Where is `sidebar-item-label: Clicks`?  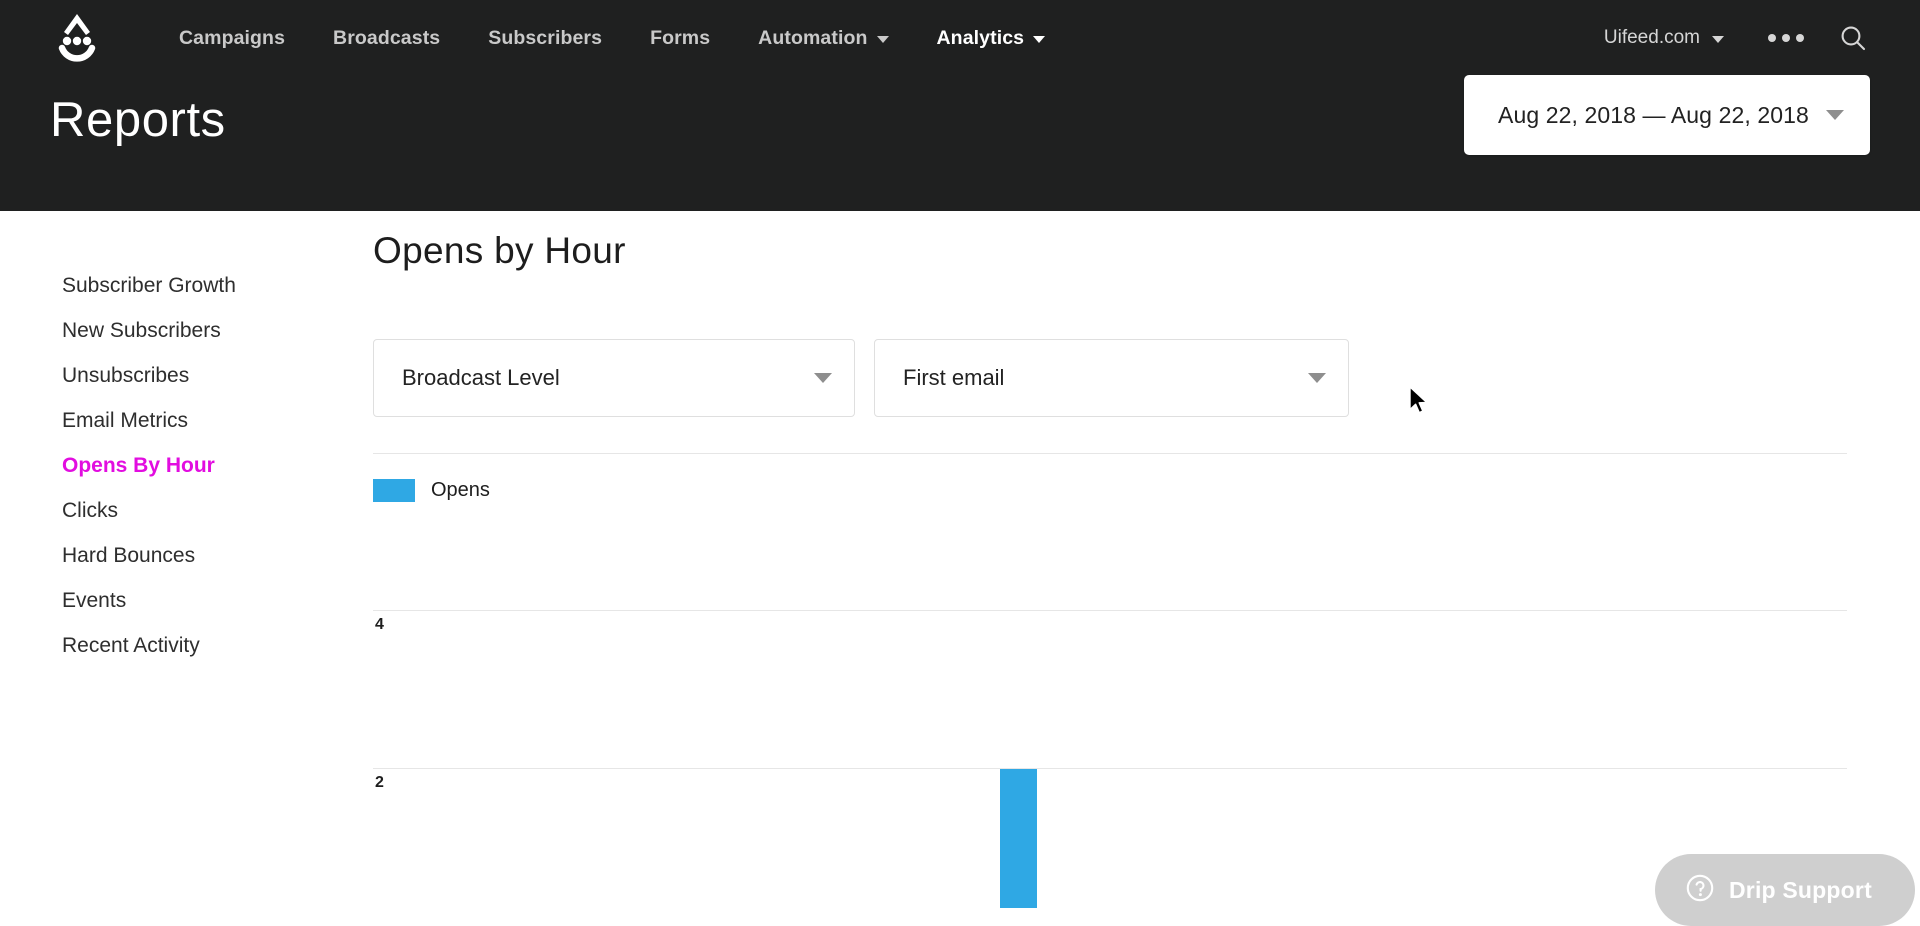 sidebar-item-label: Clicks is located at coordinates (90, 510).